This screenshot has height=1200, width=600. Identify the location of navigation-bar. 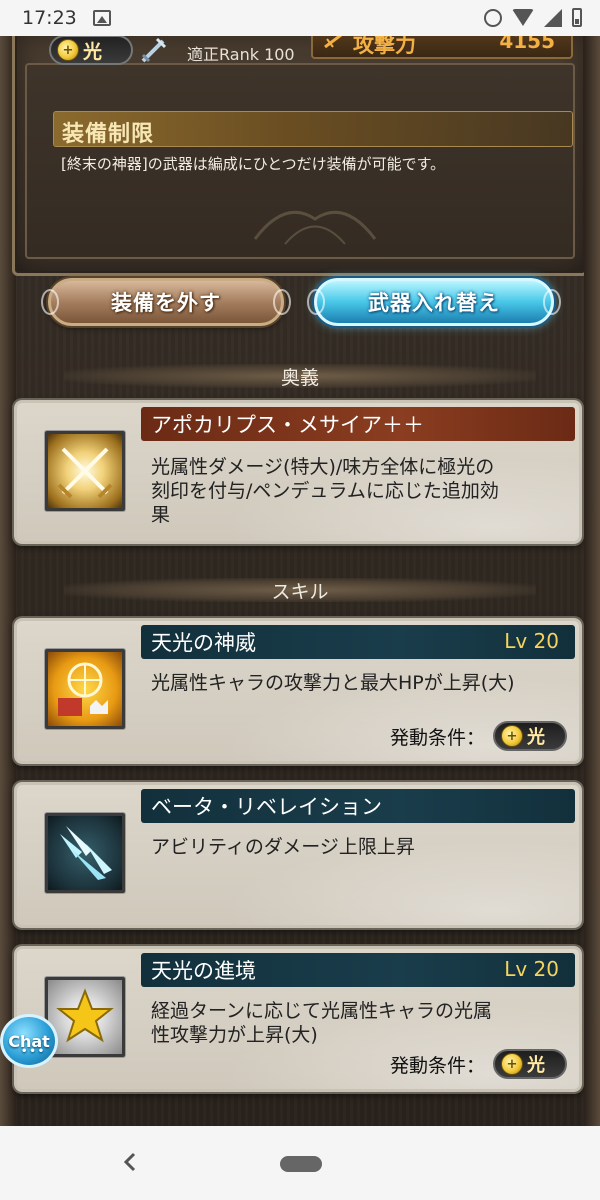
(300, 1163).